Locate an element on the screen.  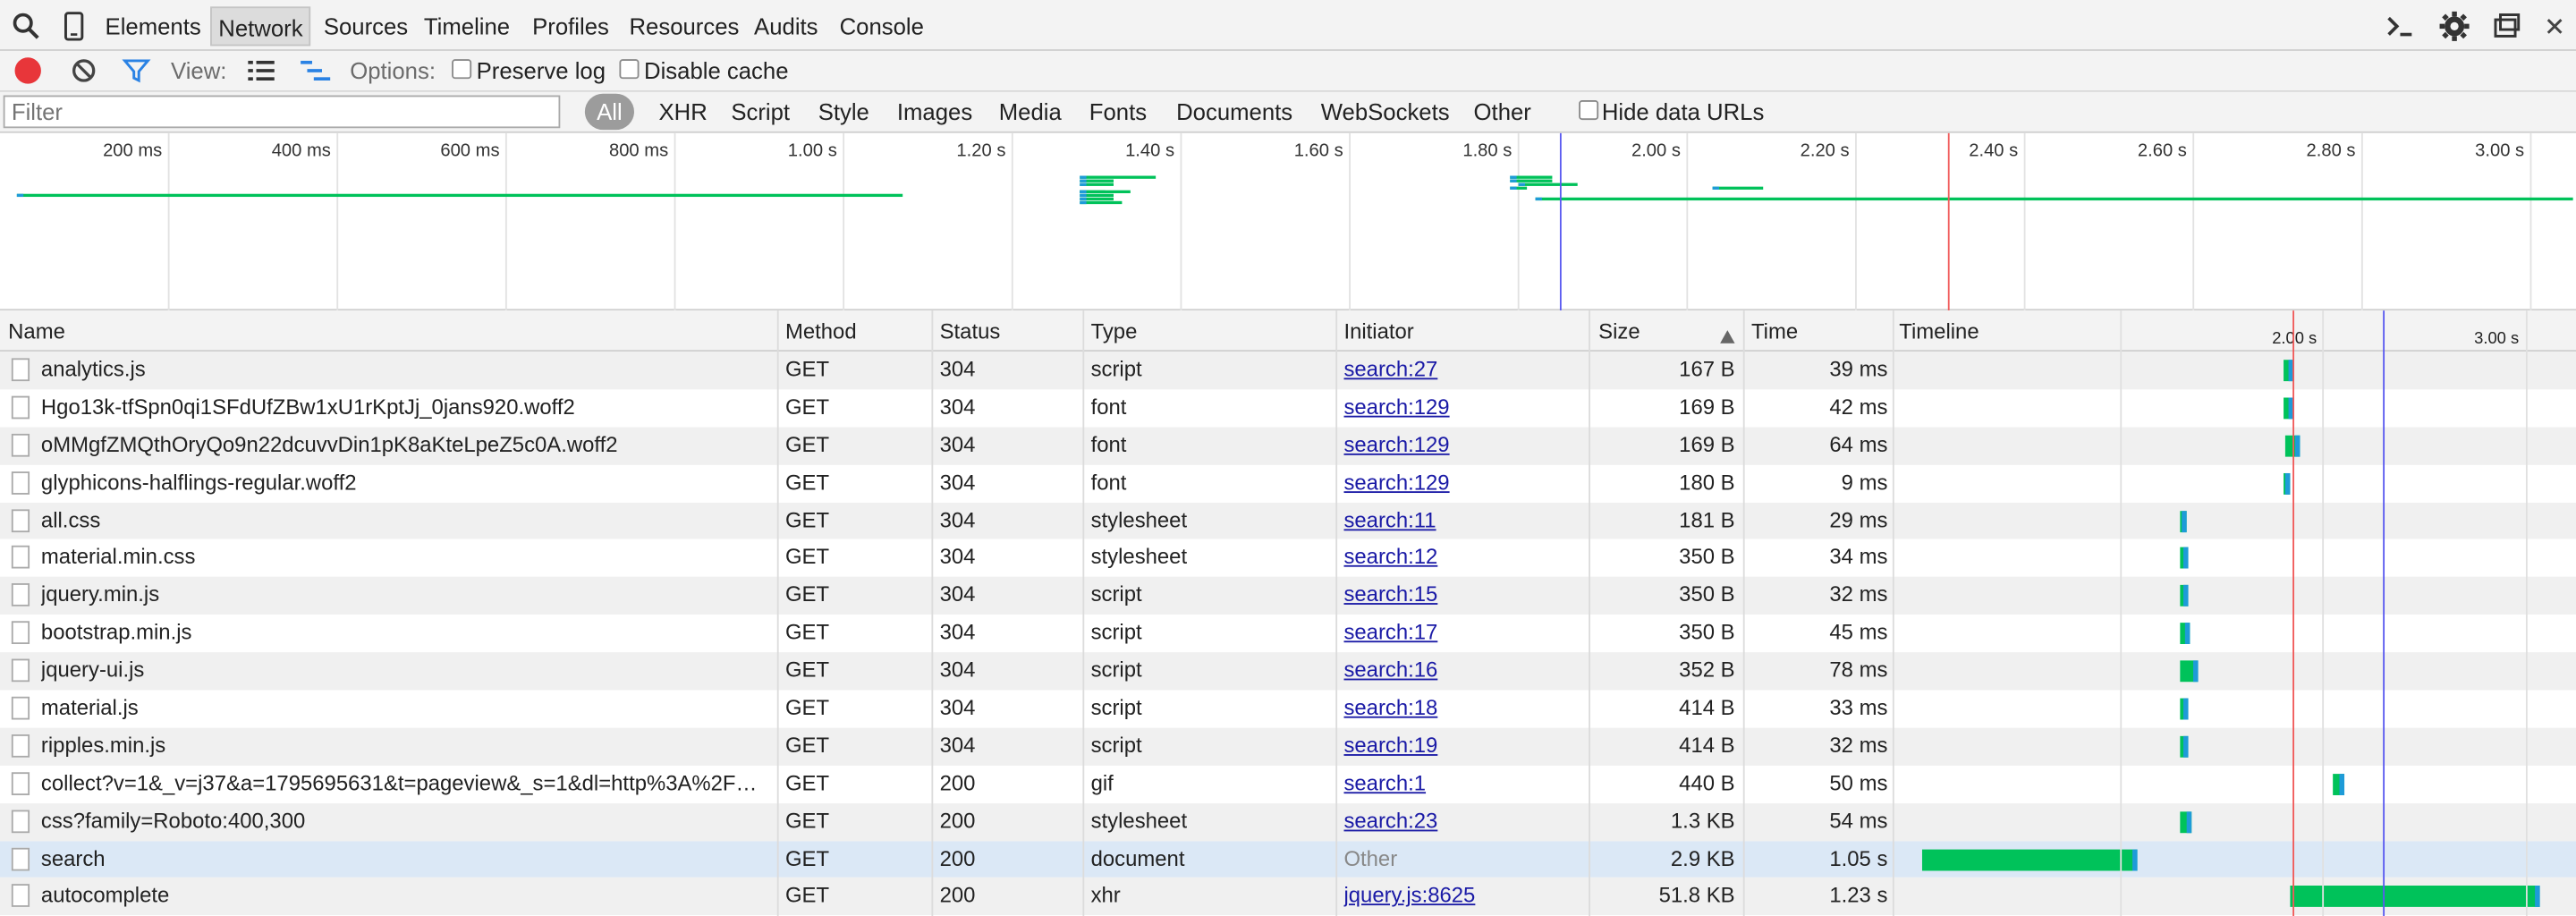
request-initiator: search:19 is located at coordinates (1465, 747).